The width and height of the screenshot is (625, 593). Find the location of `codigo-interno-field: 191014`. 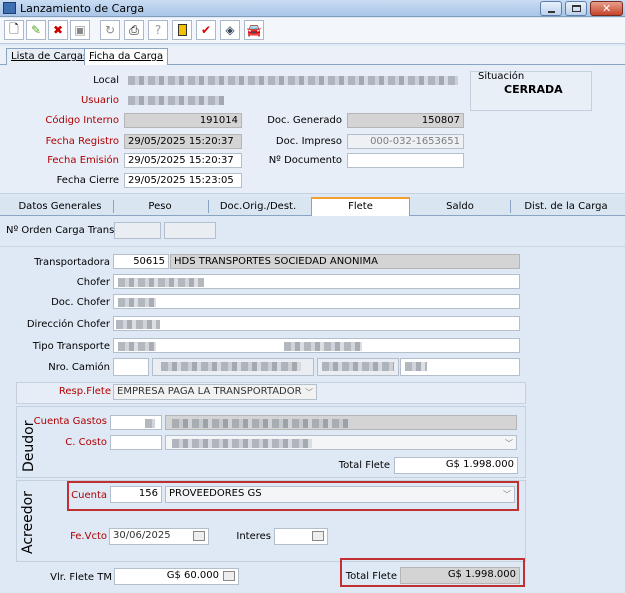

codigo-interno-field: 191014 is located at coordinates (183, 120).